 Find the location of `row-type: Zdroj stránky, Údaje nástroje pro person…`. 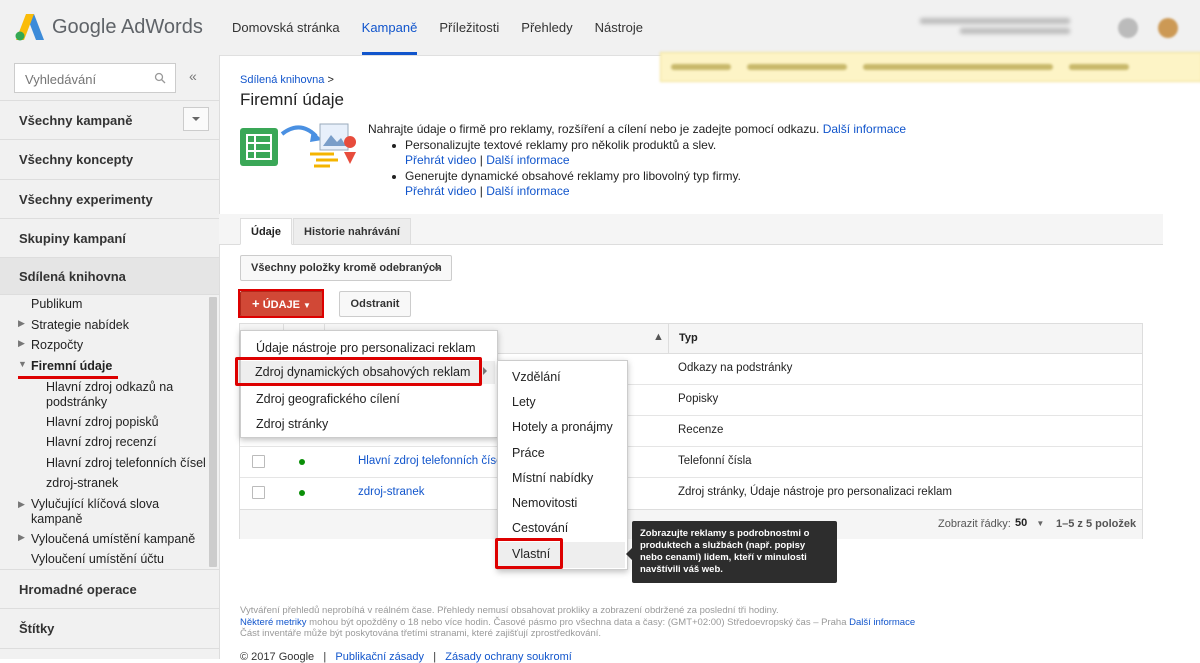

row-type: Zdroj stránky, Údaje nástroje pro person… is located at coordinates (815, 492).